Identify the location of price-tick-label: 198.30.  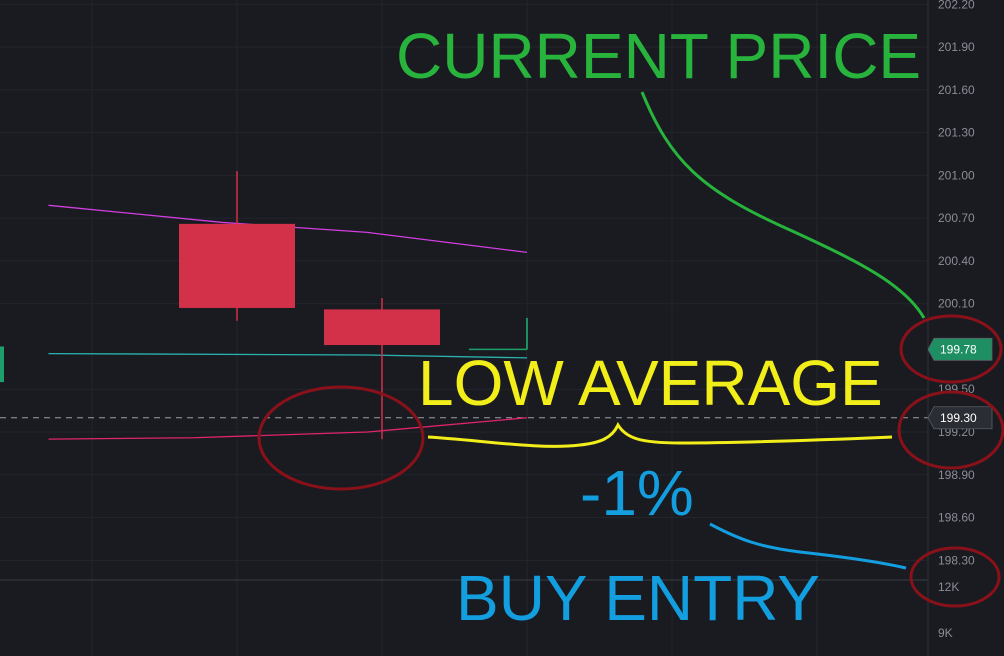
(956, 560).